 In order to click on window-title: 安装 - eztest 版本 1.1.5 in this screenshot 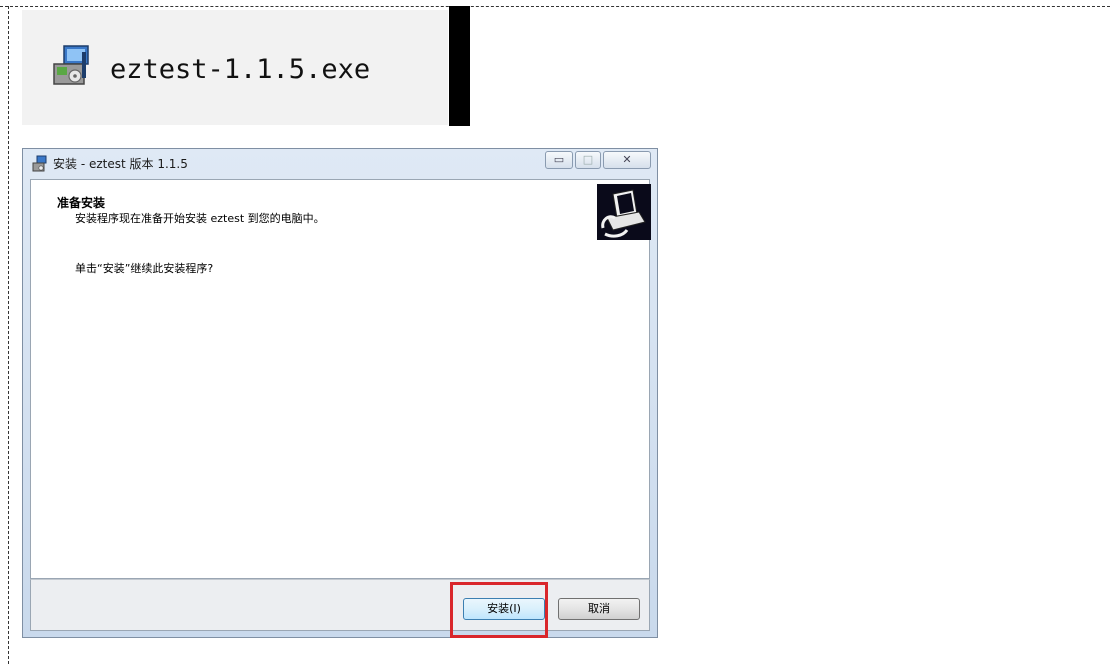, I will do `click(120, 164)`.